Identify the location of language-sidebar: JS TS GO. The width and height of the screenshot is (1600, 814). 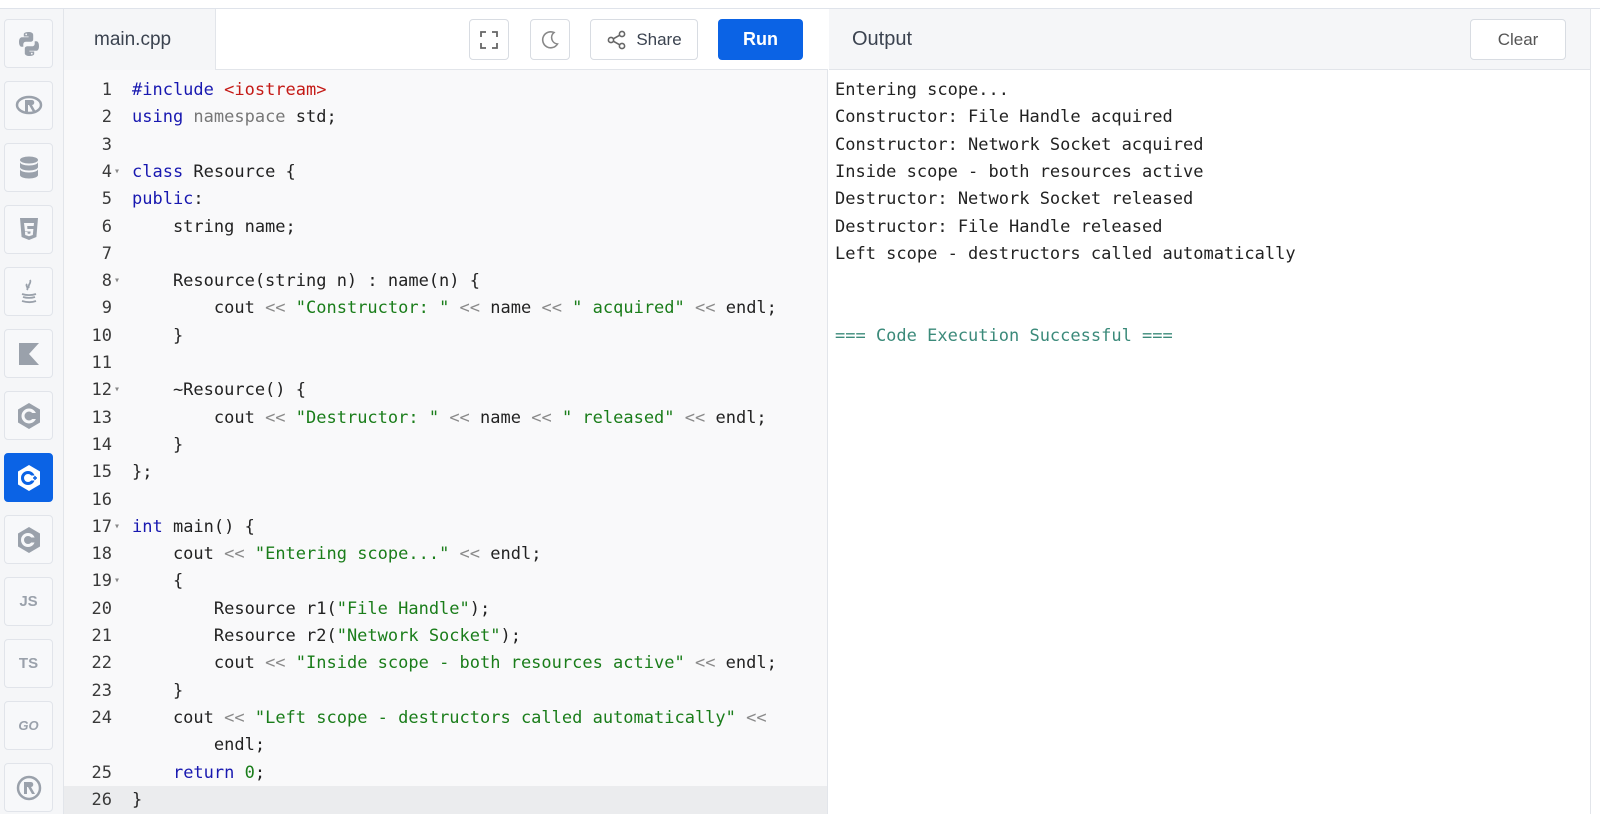
(32, 411).